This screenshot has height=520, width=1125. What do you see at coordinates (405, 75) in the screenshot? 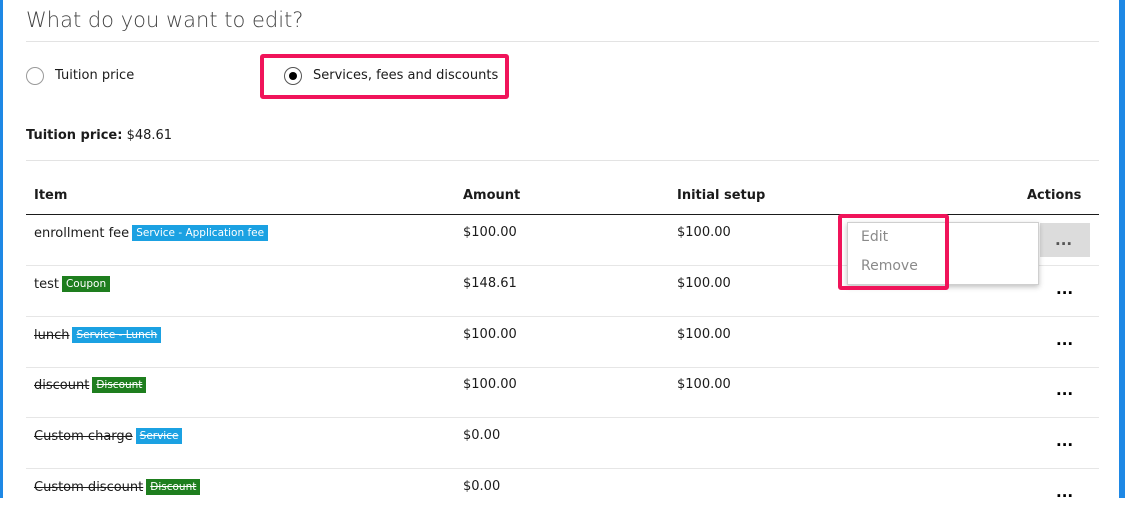
I see `services-fees-discounts-radio-label: Services, fees and discounts` at bounding box center [405, 75].